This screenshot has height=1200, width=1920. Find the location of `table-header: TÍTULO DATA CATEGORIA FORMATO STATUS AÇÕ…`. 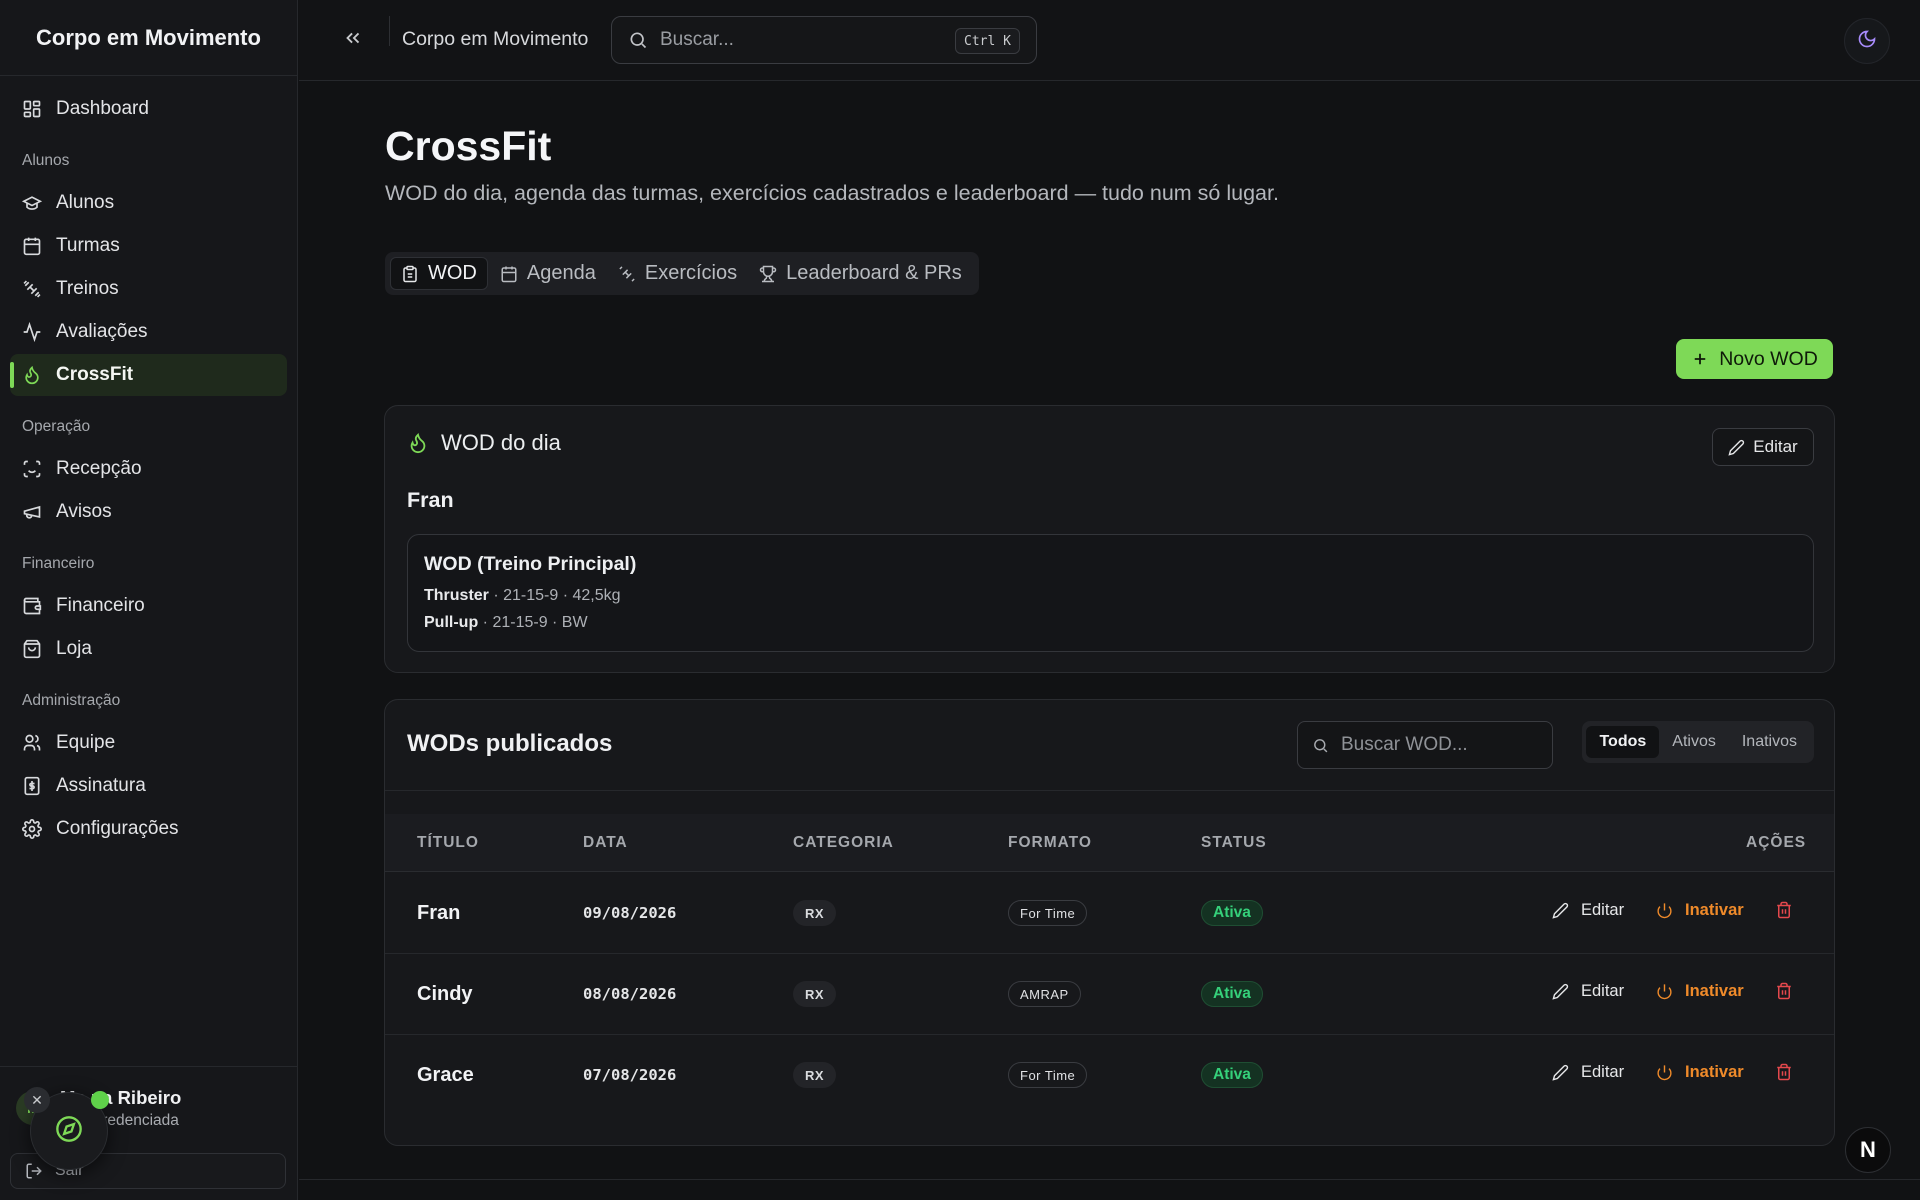

table-header: TÍTULO DATA CATEGORIA FORMATO STATUS AÇÕ… is located at coordinates (1109, 843).